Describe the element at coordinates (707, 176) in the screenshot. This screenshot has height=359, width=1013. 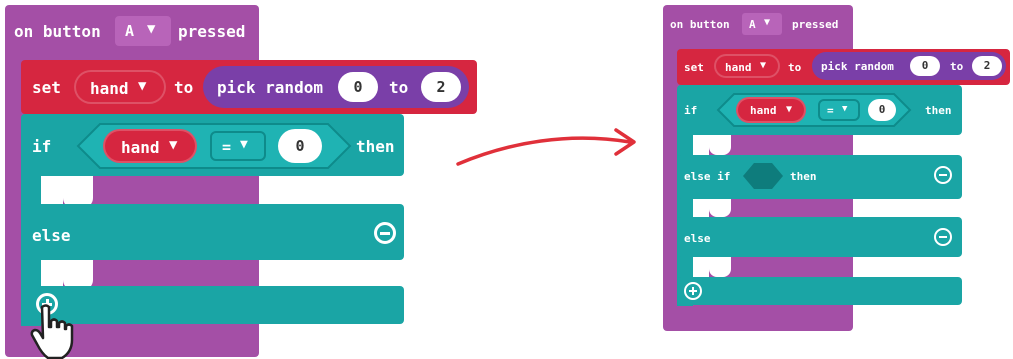
I see `else-if-label: else if` at that location.